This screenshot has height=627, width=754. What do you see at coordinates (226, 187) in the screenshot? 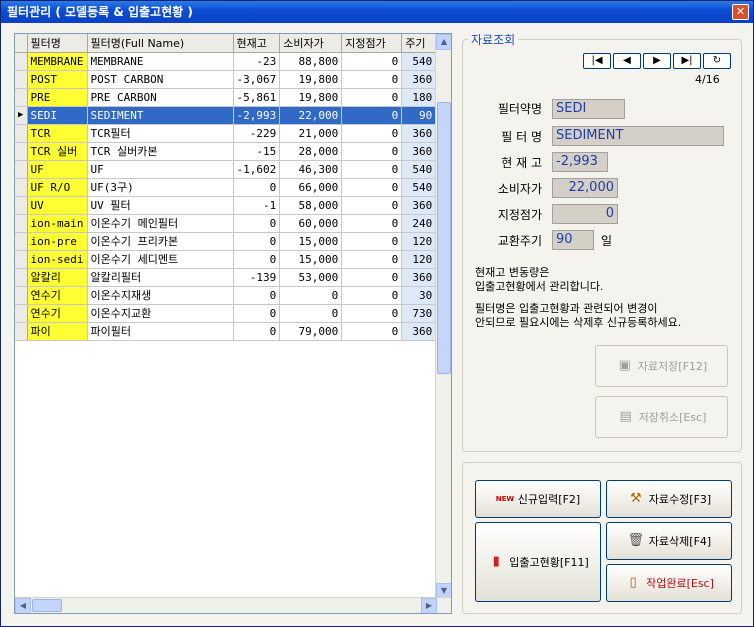
I see `table-row: UF R/O UF(3구) 0 66,000 0 540` at bounding box center [226, 187].